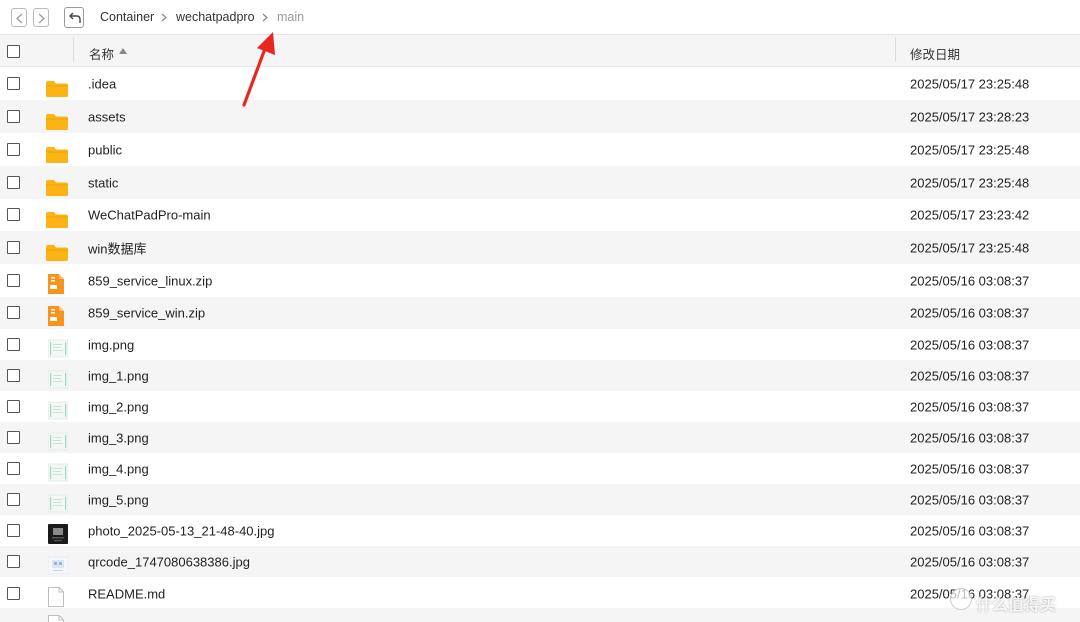 The width and height of the screenshot is (1080, 622). I want to click on file-name: img_2.png, so click(118, 406).